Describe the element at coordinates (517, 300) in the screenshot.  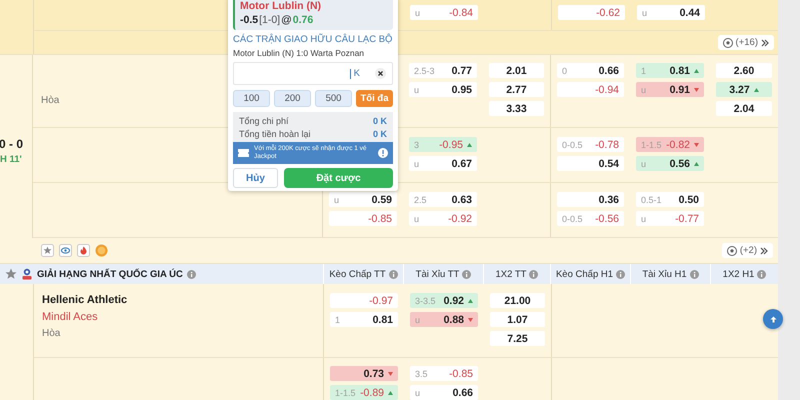
I see `odds-cell: 21.00` at that location.